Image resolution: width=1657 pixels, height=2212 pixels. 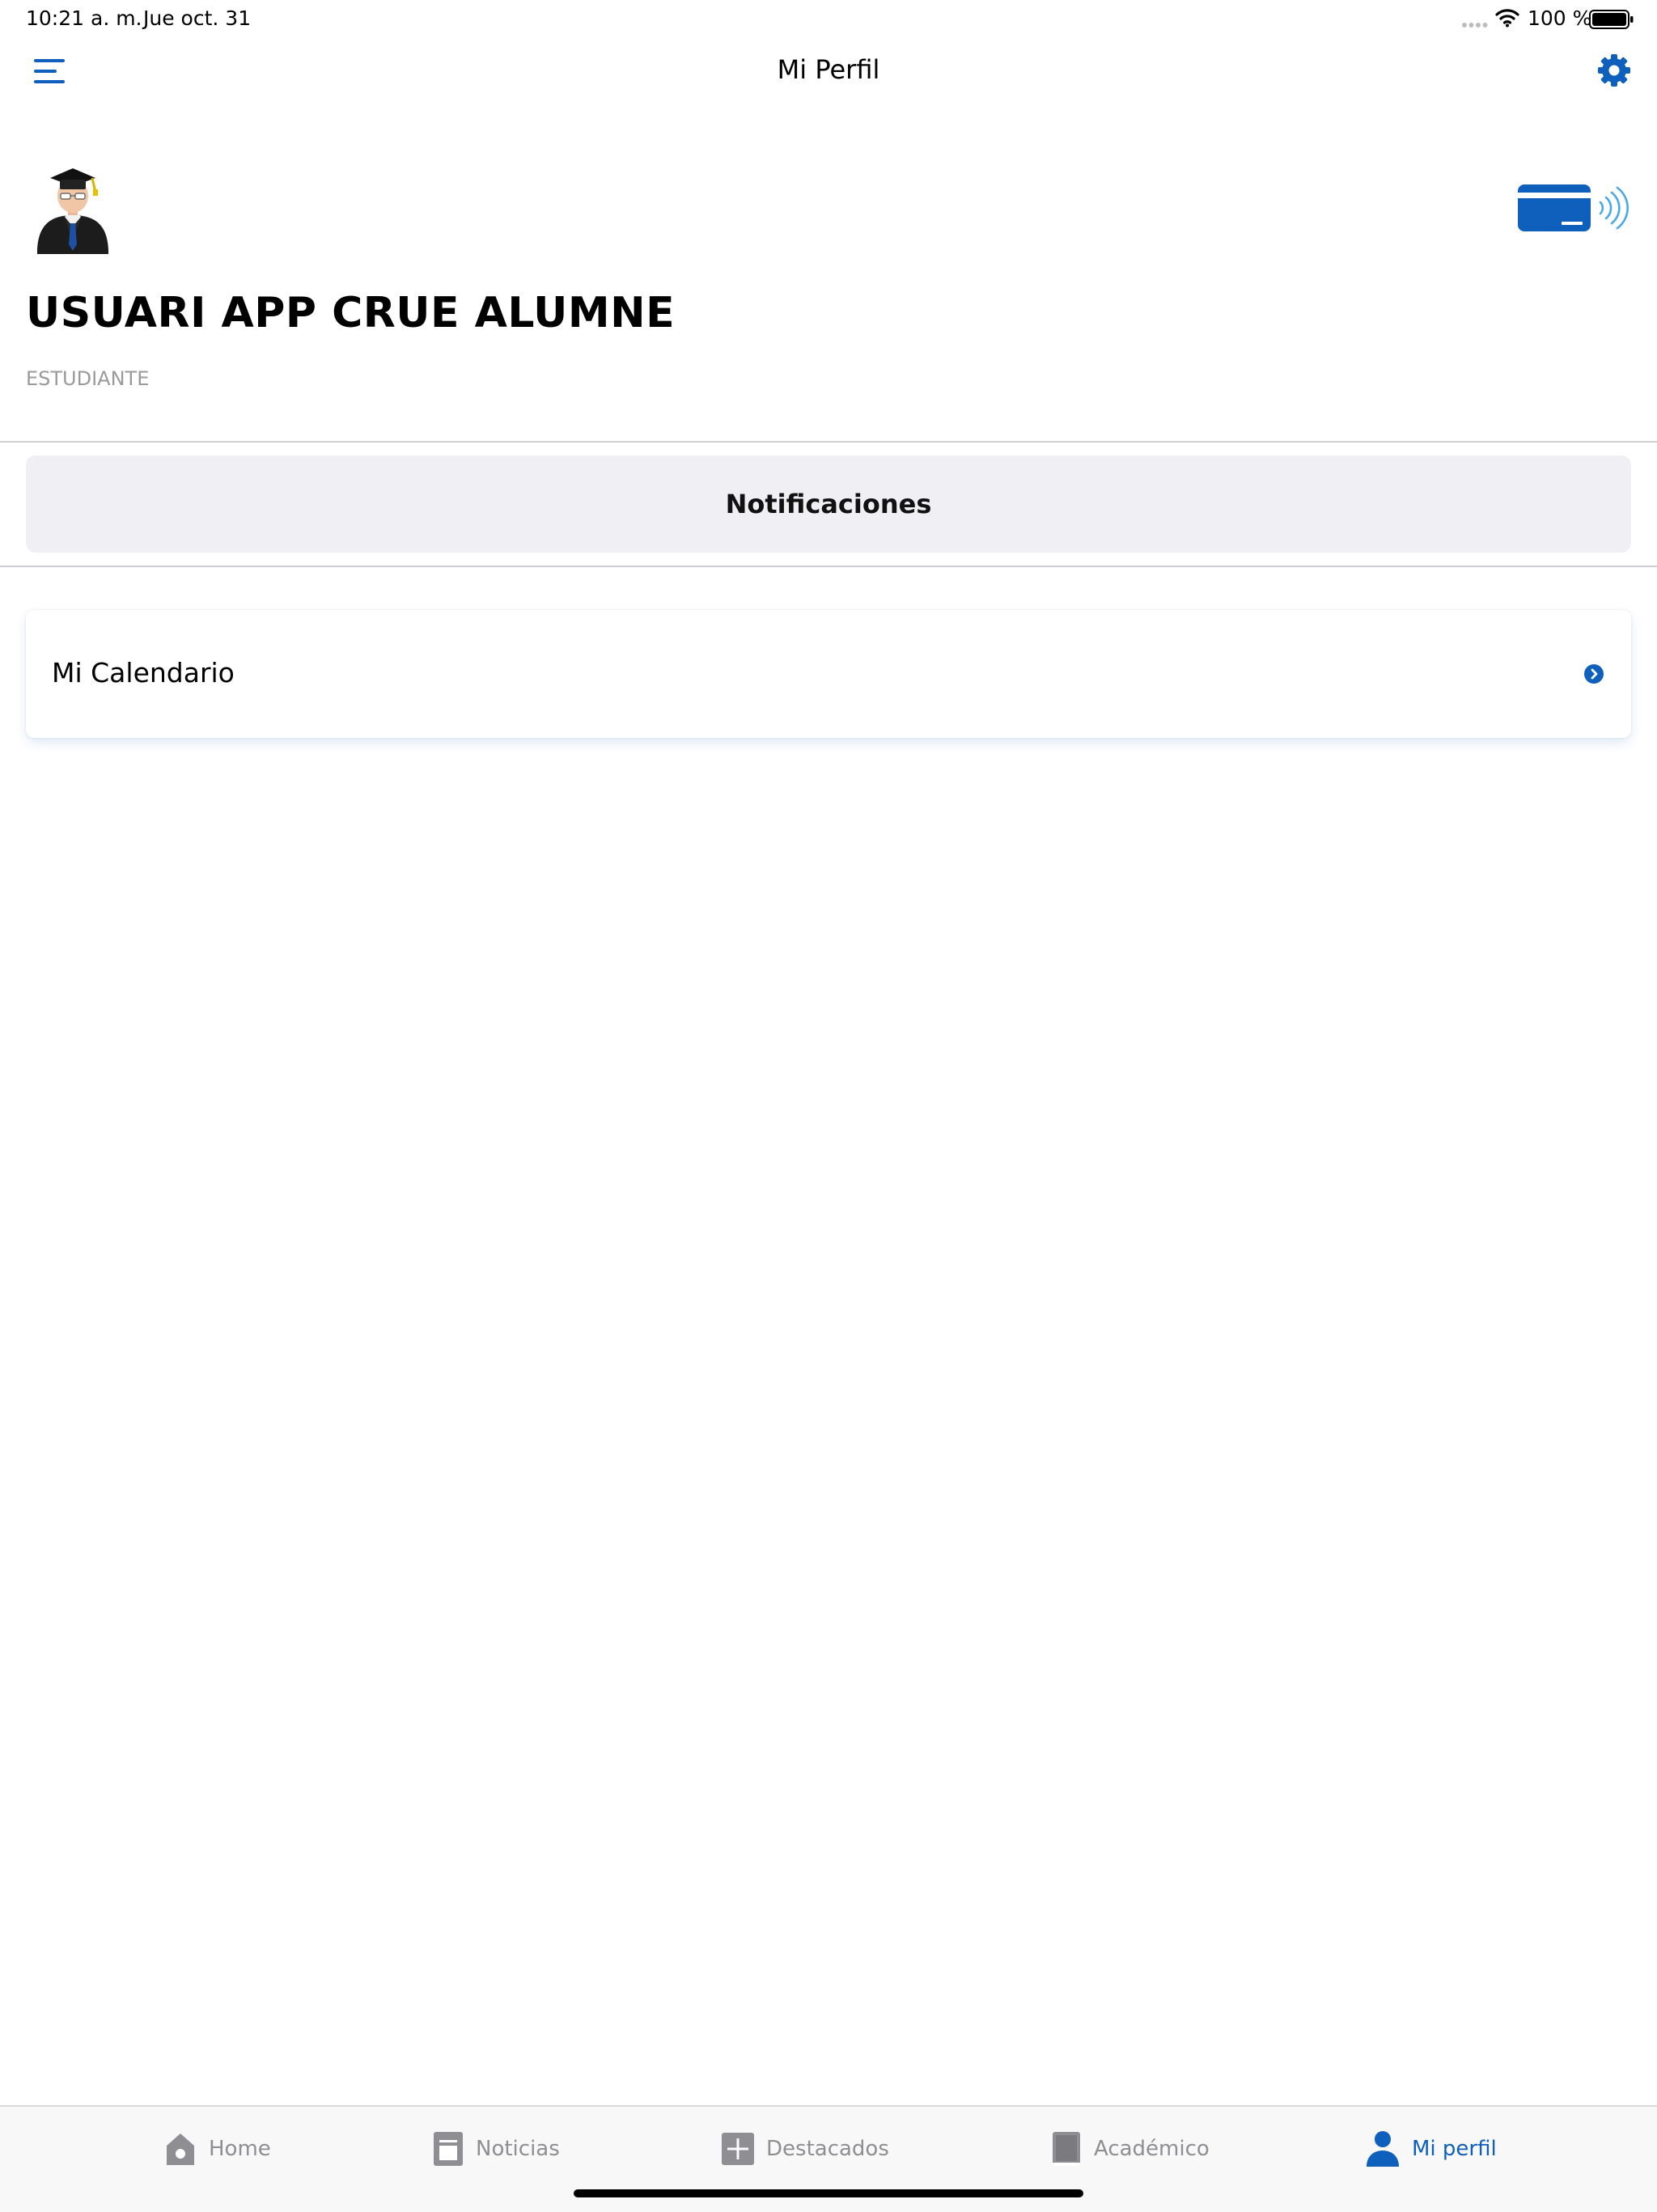 I want to click on tab-noticias: Noticias, so click(x=496, y=2149).